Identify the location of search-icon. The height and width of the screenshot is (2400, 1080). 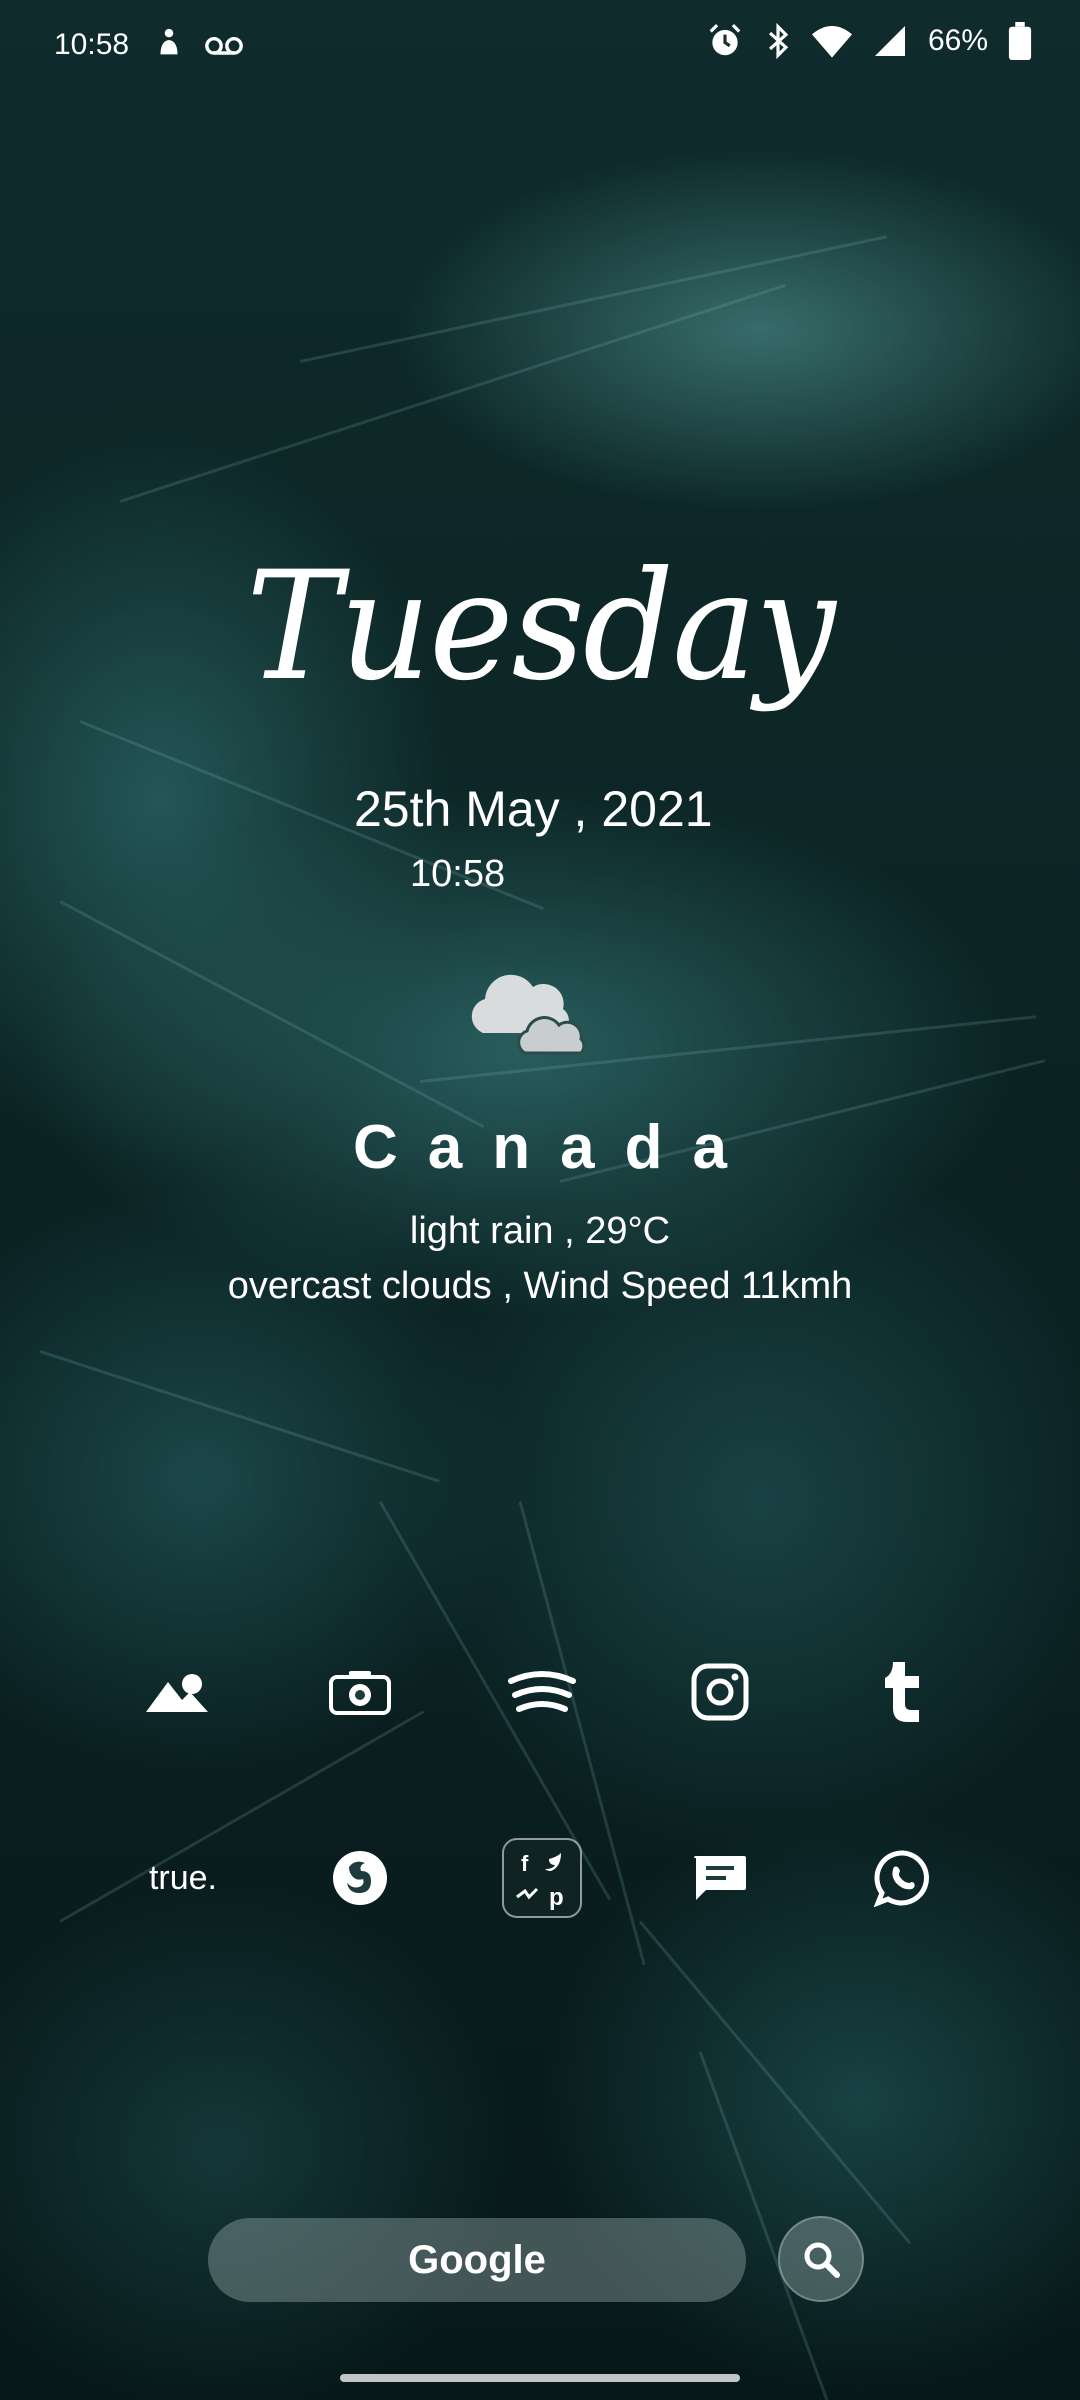
(822, 2260).